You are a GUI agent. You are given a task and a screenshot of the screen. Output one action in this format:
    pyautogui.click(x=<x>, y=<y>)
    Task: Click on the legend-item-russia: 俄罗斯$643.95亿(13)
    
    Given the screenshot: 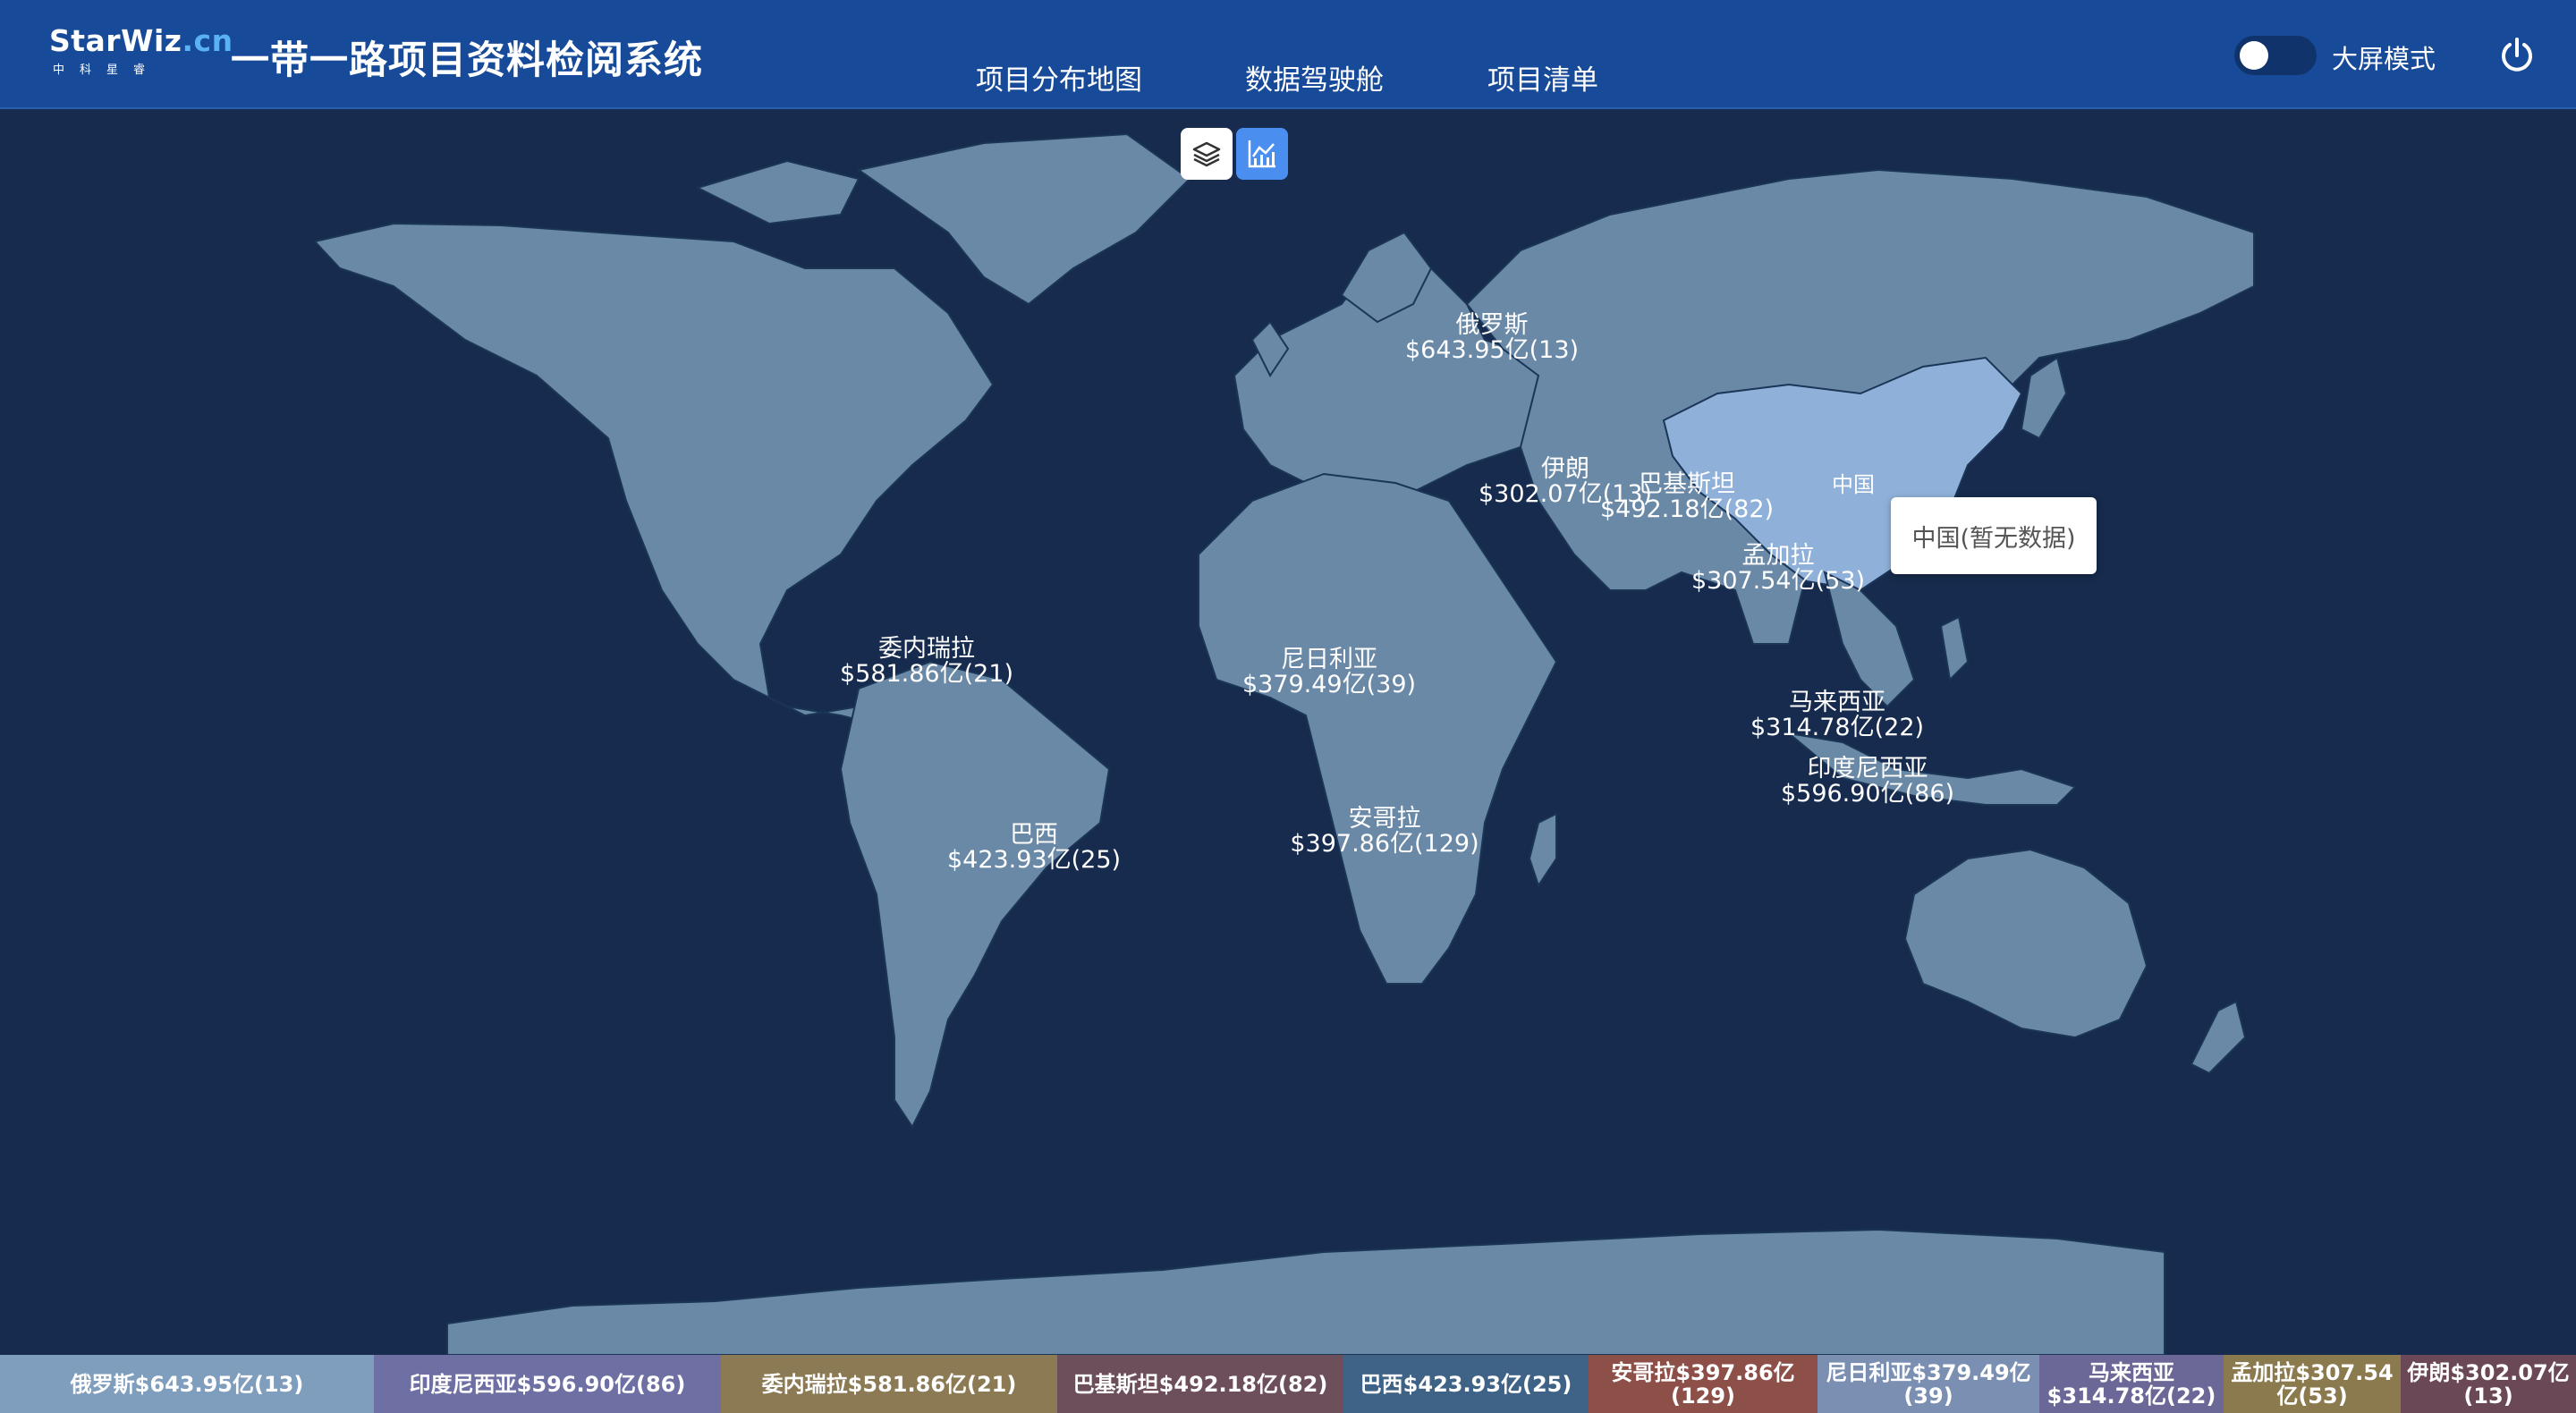 What is the action you would take?
    pyautogui.click(x=187, y=1384)
    